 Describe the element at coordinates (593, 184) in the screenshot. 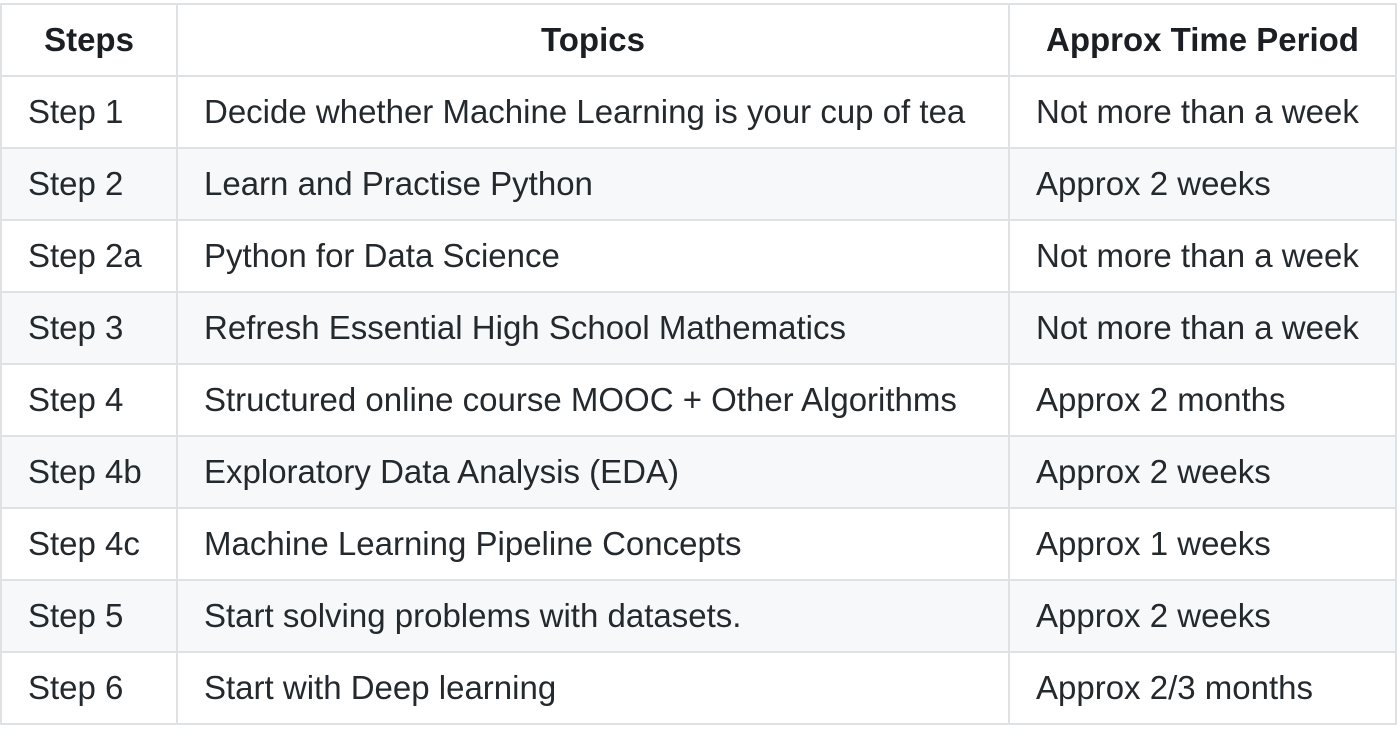

I see `topic-cell: Learn and Practise Python` at that location.